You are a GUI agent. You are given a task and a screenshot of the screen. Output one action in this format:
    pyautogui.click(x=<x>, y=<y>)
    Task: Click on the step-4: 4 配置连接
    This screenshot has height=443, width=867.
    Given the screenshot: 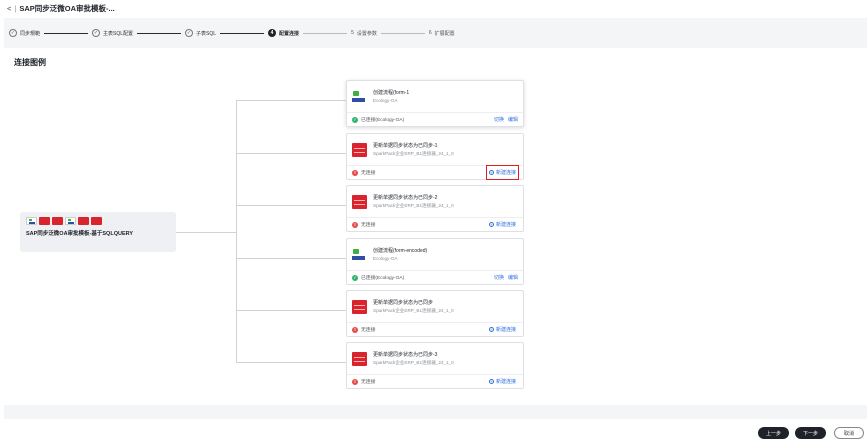 What is the action you would take?
    pyautogui.click(x=283, y=33)
    